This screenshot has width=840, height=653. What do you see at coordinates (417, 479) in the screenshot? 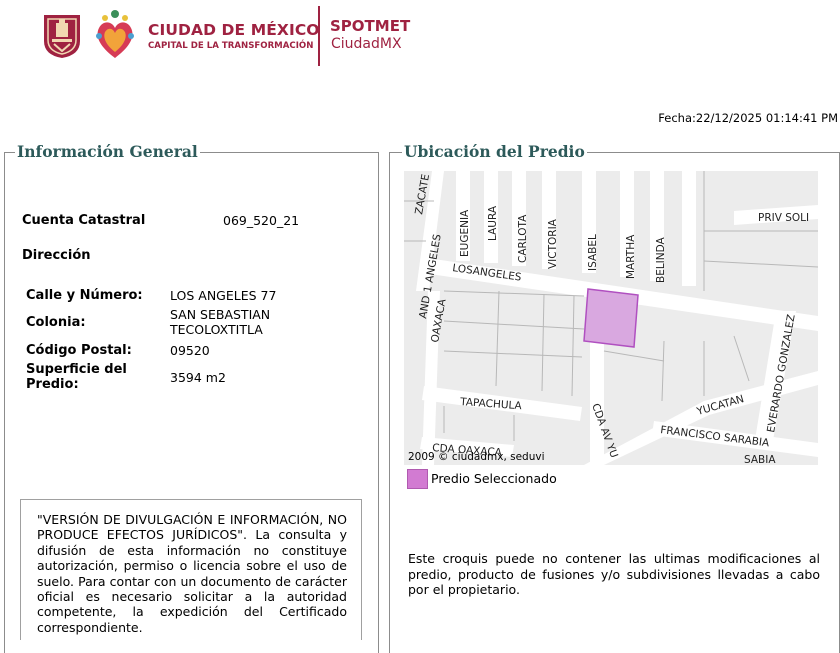
I see `predio-seleccionado-swatch` at bounding box center [417, 479].